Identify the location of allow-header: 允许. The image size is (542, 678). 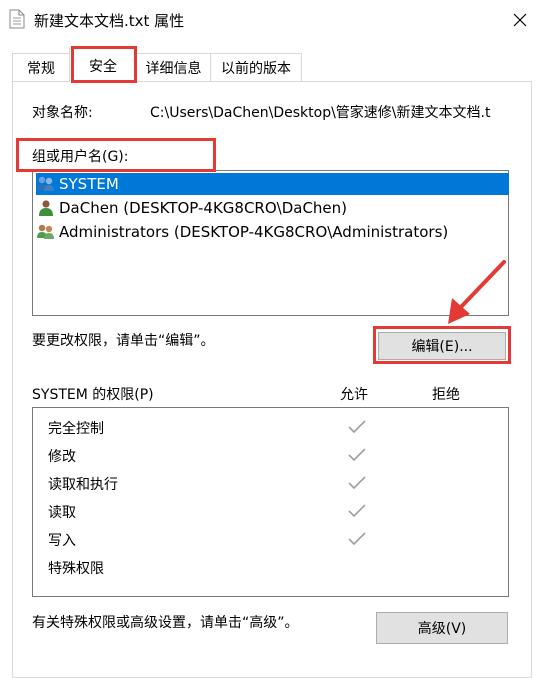
(354, 395).